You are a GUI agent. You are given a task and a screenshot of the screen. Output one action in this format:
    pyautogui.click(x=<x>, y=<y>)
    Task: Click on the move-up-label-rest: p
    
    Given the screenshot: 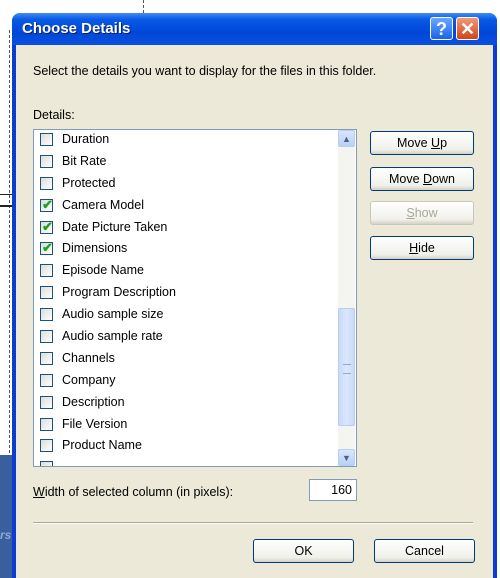 What is the action you would take?
    pyautogui.click(x=444, y=143)
    